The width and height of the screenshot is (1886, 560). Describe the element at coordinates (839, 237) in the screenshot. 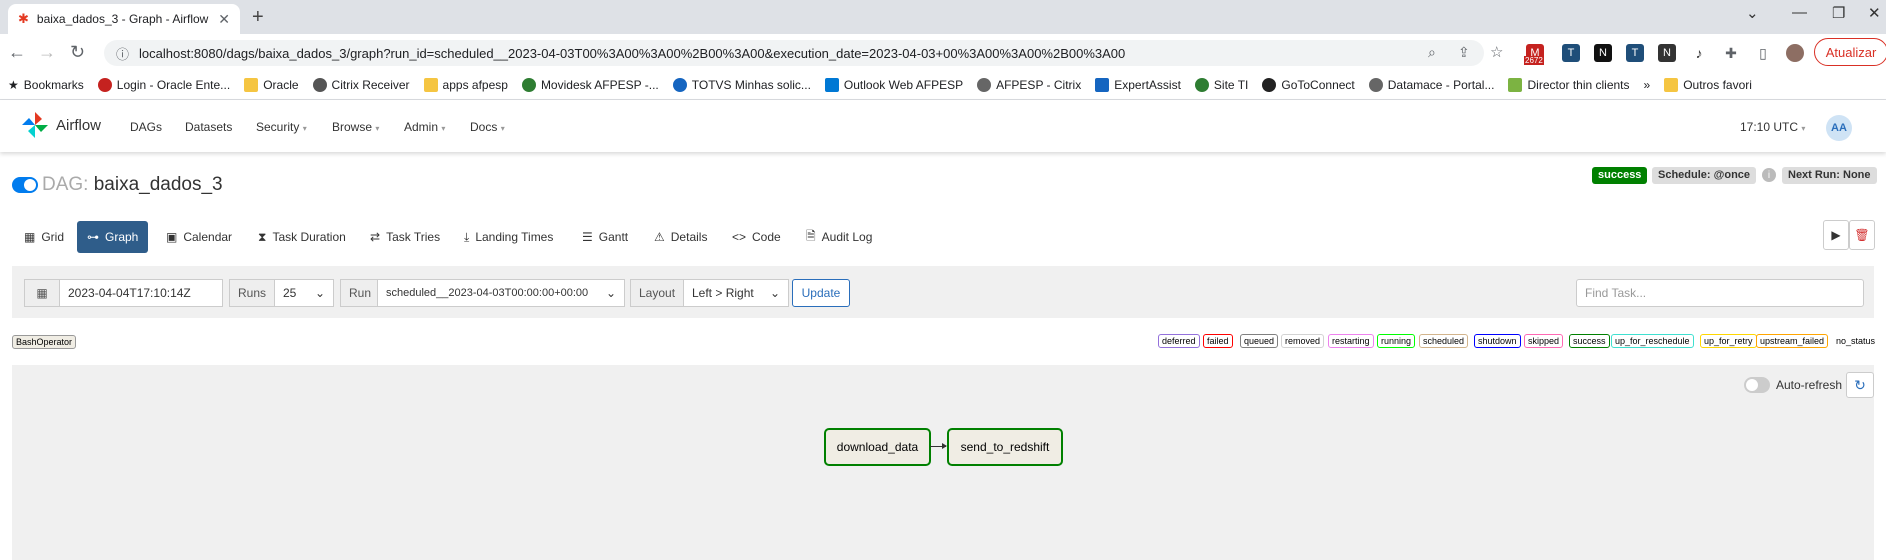

I see `tab-audit-log: 🗎 Audit Log` at that location.